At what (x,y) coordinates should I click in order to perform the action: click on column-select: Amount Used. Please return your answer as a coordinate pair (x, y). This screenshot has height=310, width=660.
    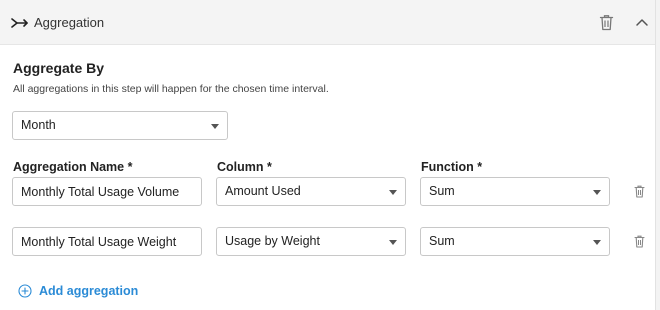
    Looking at the image, I should click on (311, 191).